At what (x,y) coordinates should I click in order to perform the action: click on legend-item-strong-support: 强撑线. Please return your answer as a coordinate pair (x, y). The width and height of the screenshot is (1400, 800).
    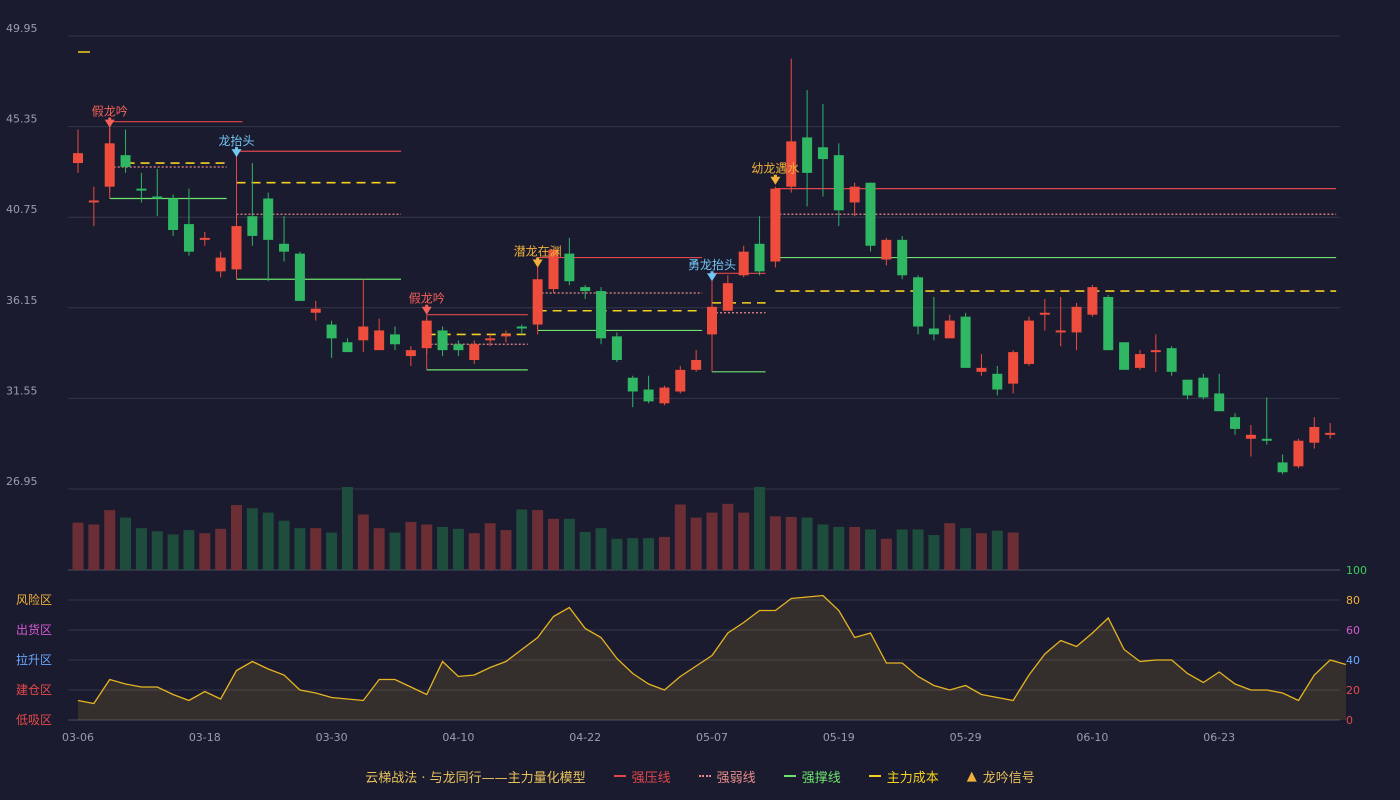
    Looking at the image, I should click on (812, 776).